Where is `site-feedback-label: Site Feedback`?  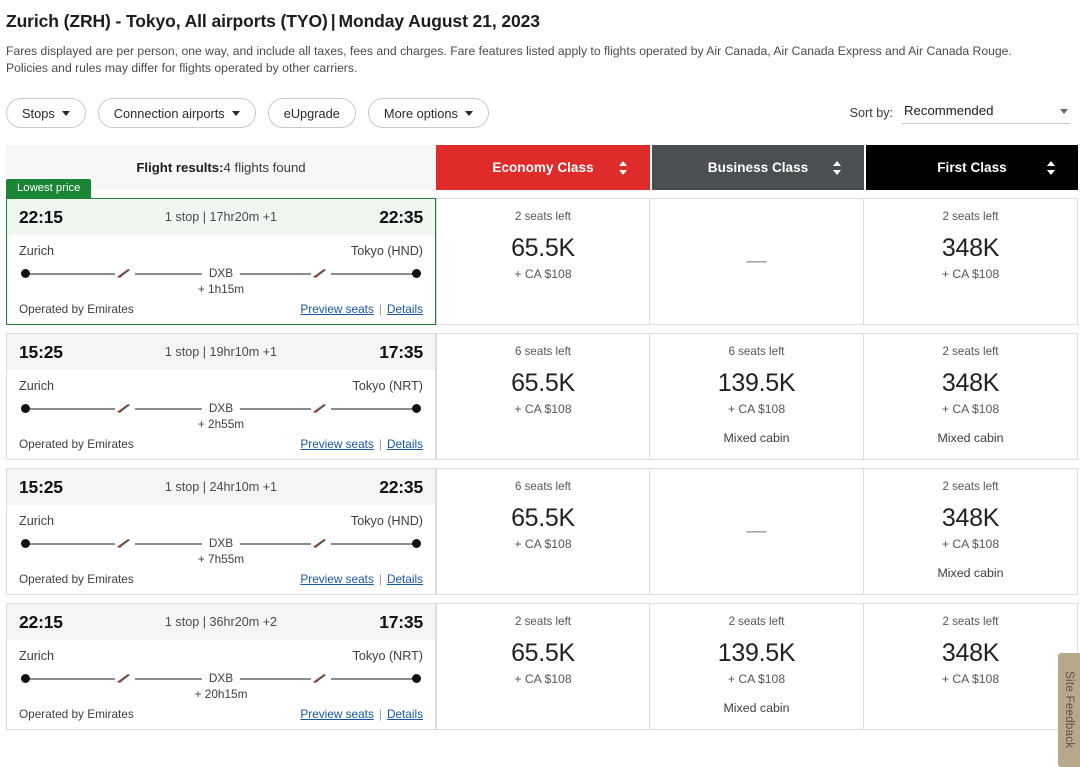
site-feedback-label: Site Feedback is located at coordinates (1069, 710).